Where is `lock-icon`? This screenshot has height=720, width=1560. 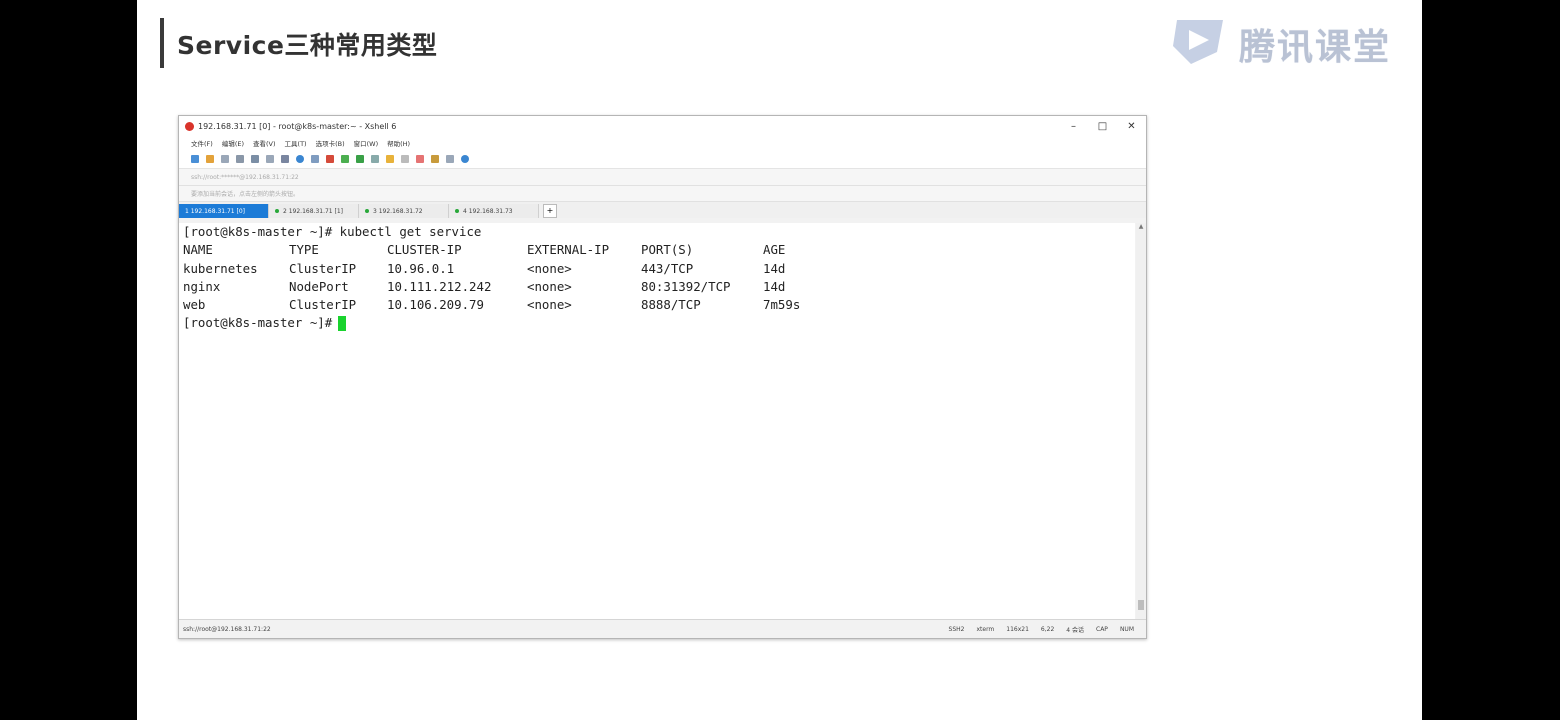
lock-icon is located at coordinates (390, 159).